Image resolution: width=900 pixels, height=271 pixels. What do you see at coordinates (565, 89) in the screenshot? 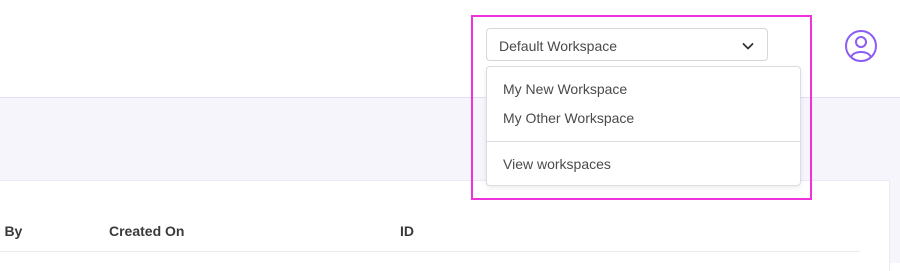
I see `workspace-option-my-new-workspace: My New Workspace` at bounding box center [565, 89].